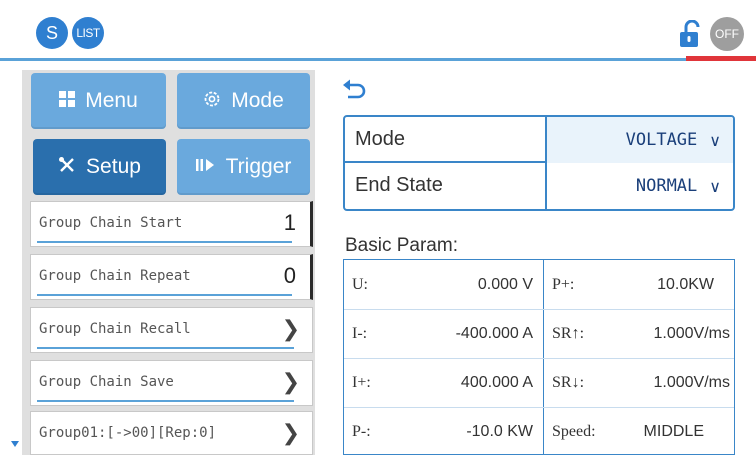 The image size is (756, 455). I want to click on grid-icon, so click(67, 101).